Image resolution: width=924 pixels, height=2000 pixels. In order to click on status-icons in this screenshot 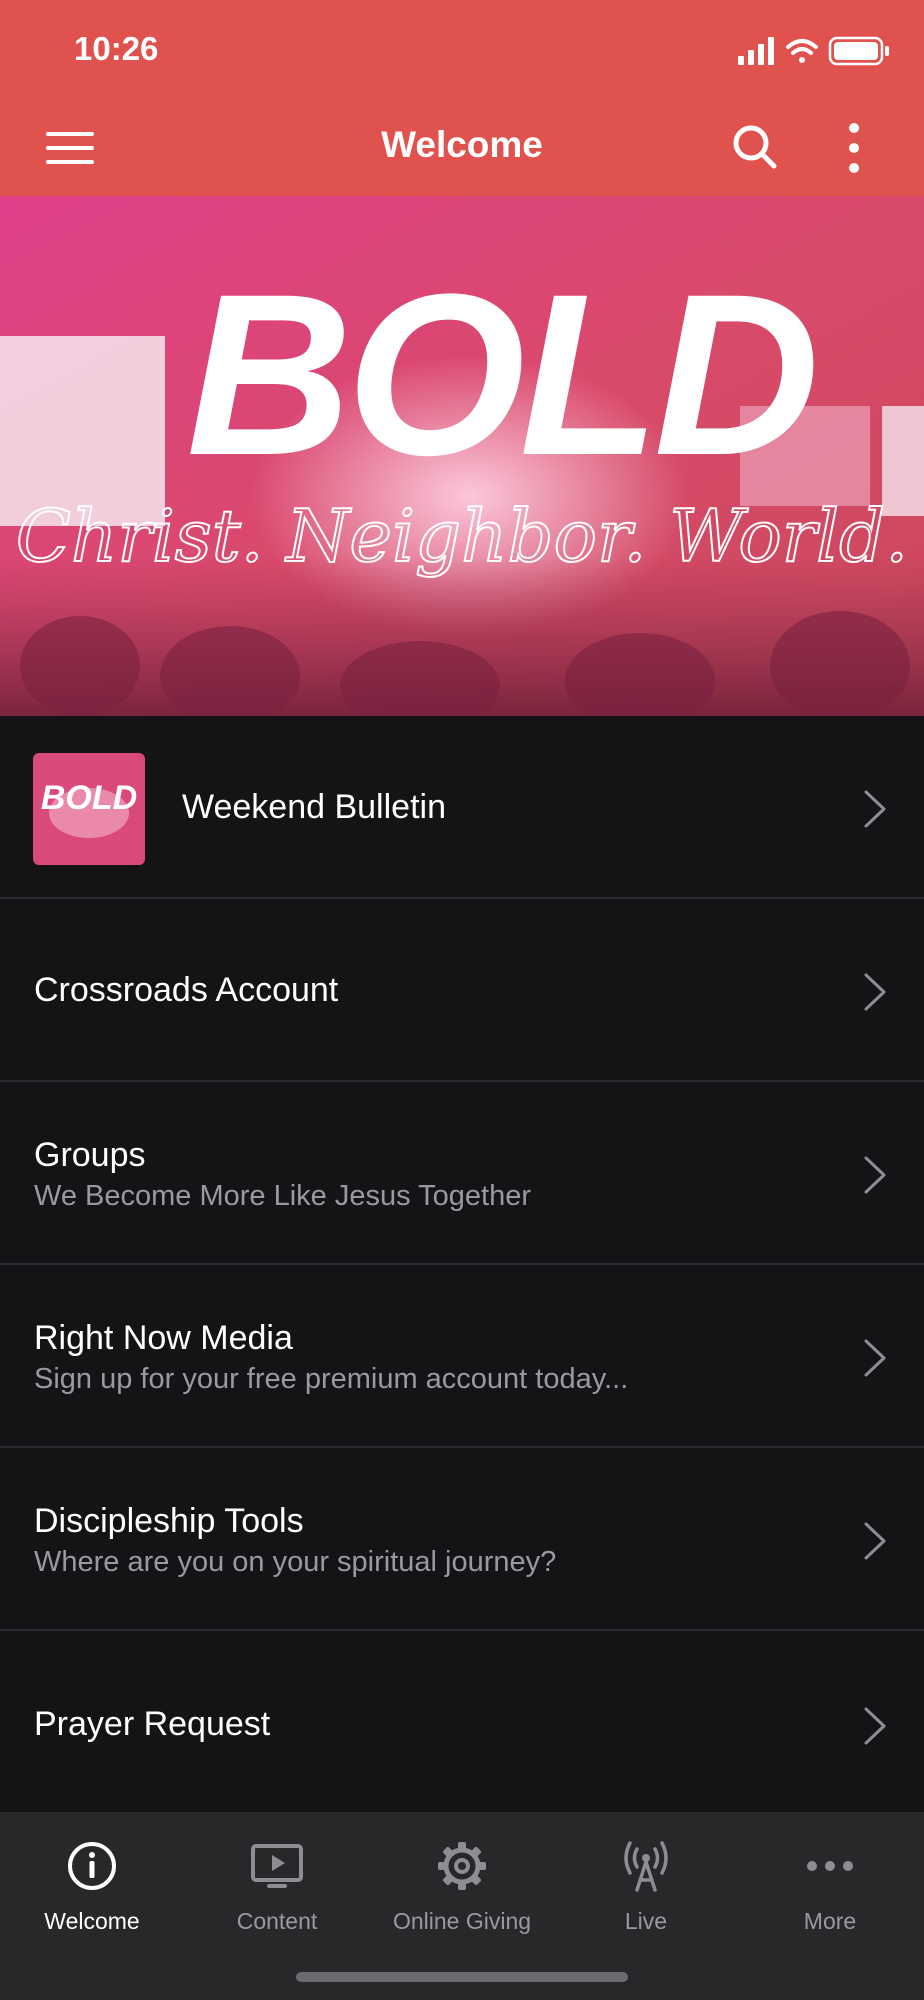, I will do `click(813, 51)`.